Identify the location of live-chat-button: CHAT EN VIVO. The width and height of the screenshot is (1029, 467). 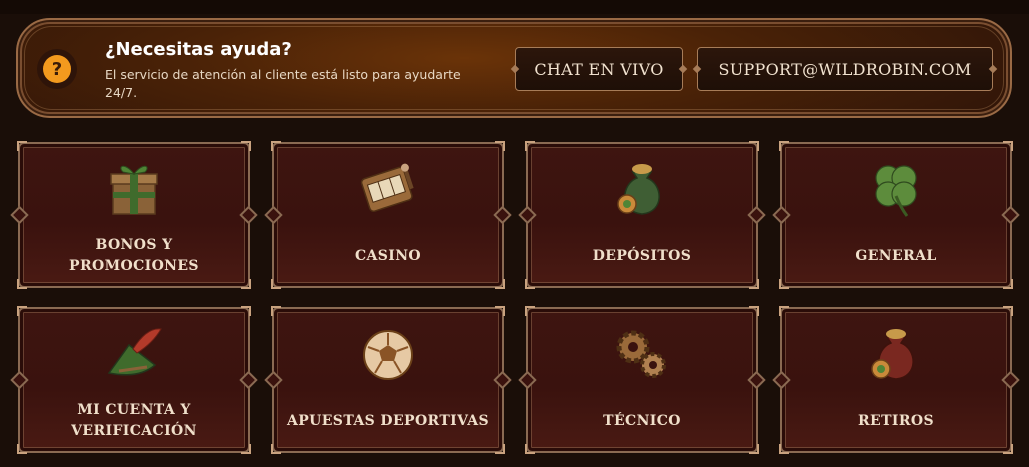
(599, 69).